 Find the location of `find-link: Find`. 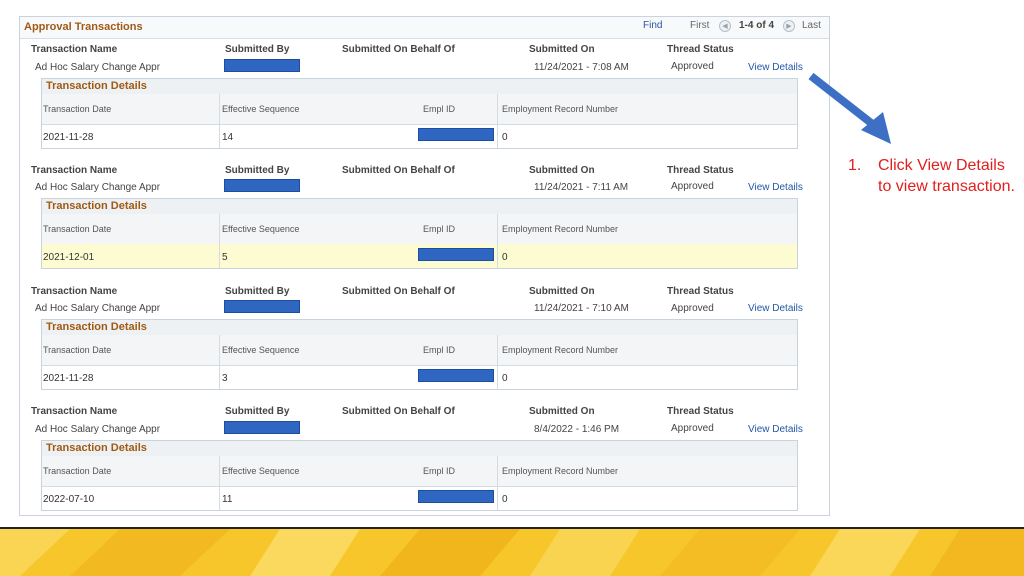

find-link: Find is located at coordinates (652, 25).